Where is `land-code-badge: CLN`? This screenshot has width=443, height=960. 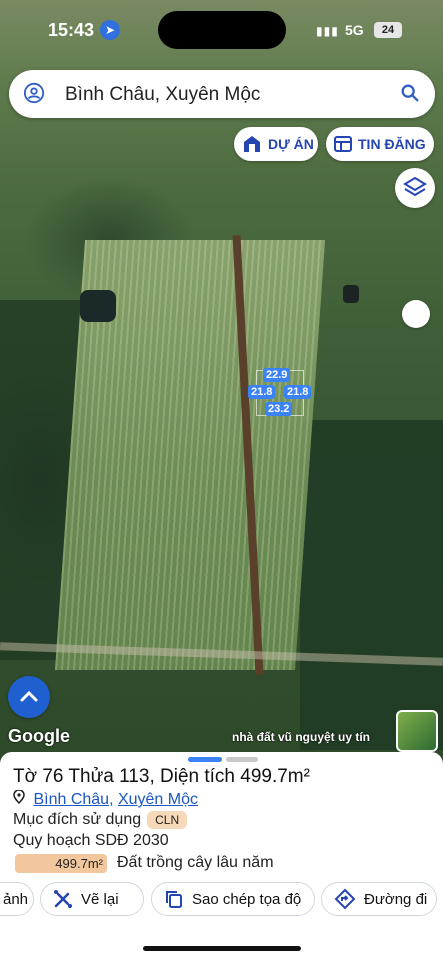
land-code-badge: CLN is located at coordinates (167, 820).